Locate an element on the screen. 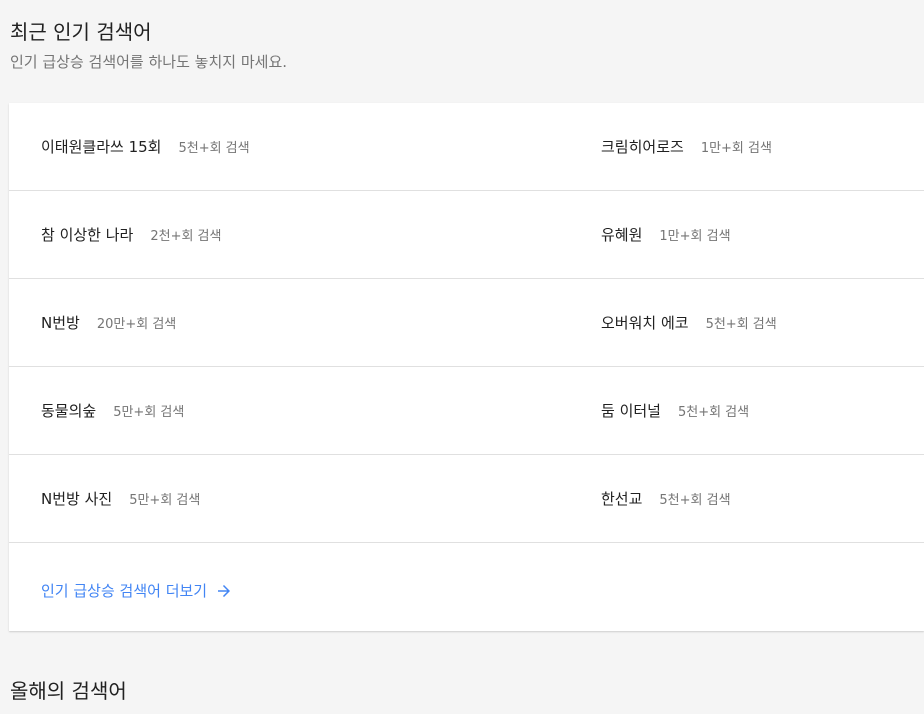  trend-row: 이태원클라쓰 15회 5천+회 검색 크림히어로즈 1만+회 검색 is located at coordinates (466, 147).